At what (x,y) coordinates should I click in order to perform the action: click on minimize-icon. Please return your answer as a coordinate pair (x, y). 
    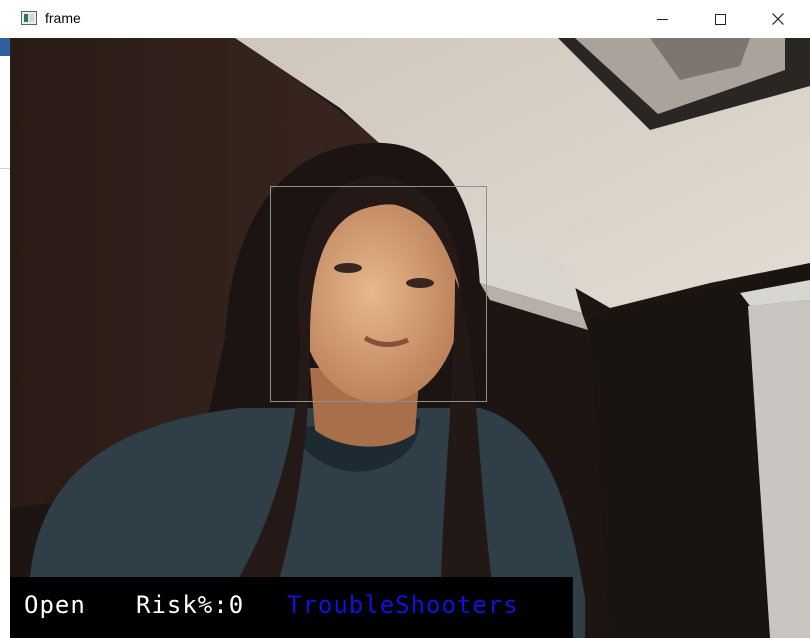
    Looking at the image, I should click on (662, 19).